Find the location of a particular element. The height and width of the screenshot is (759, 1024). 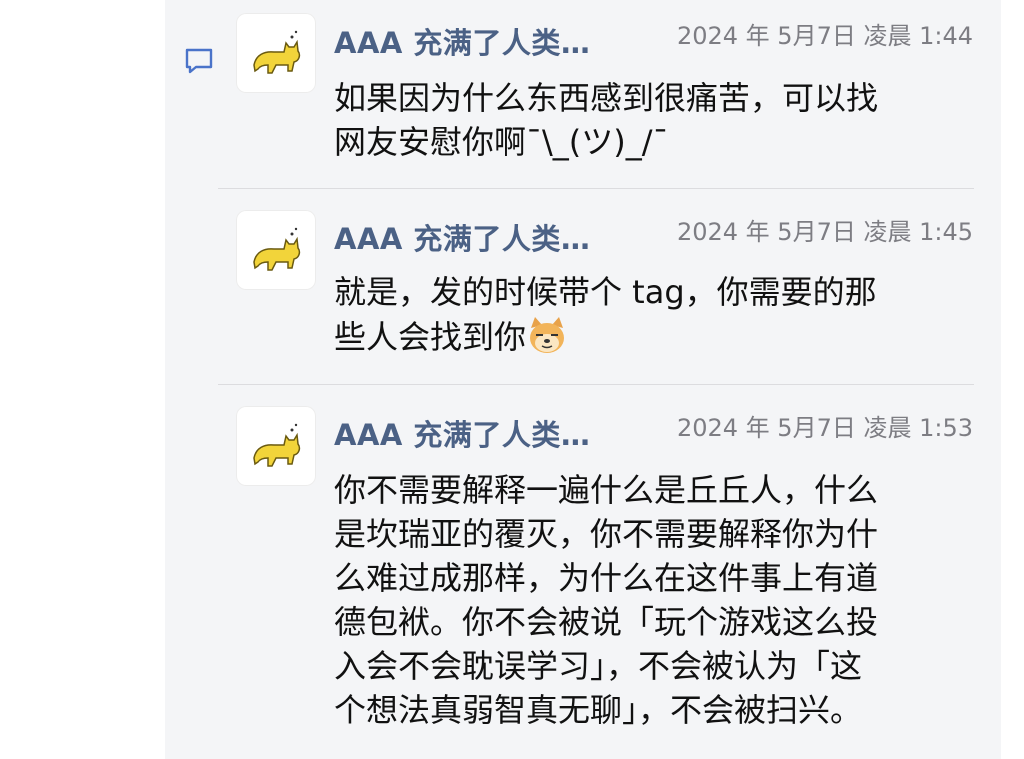

comment-line: 如果因为什么东西感到很痛苦，可以找 is located at coordinates (606, 98).